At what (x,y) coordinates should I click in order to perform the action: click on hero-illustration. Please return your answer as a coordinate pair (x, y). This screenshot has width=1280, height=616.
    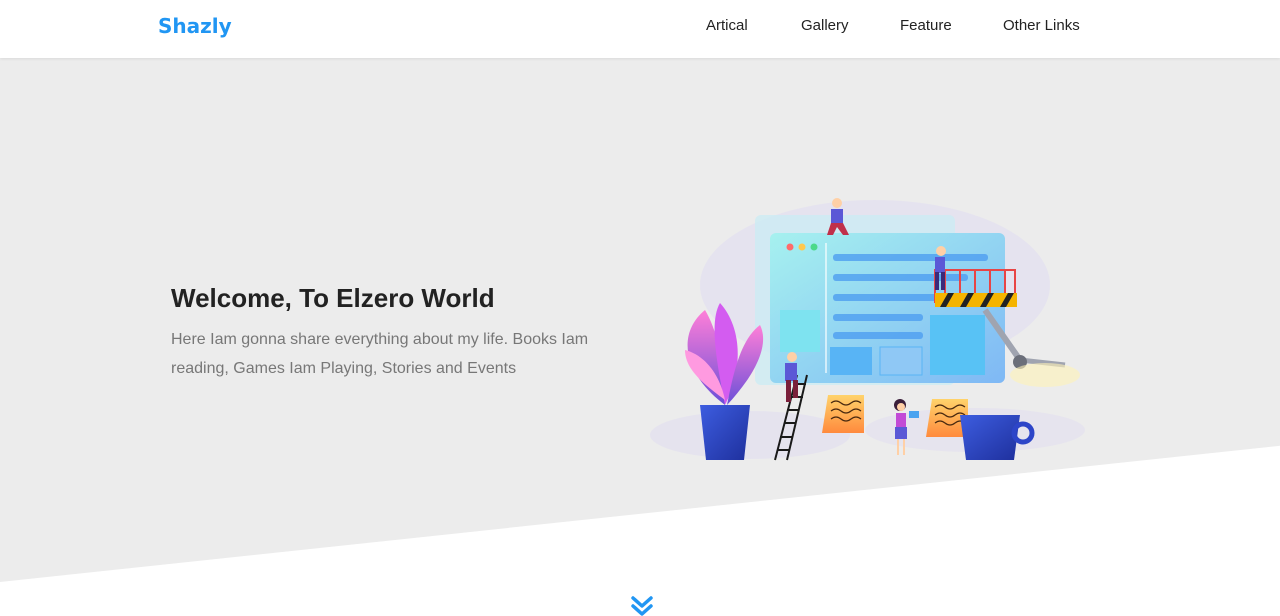
    Looking at the image, I should click on (867, 329).